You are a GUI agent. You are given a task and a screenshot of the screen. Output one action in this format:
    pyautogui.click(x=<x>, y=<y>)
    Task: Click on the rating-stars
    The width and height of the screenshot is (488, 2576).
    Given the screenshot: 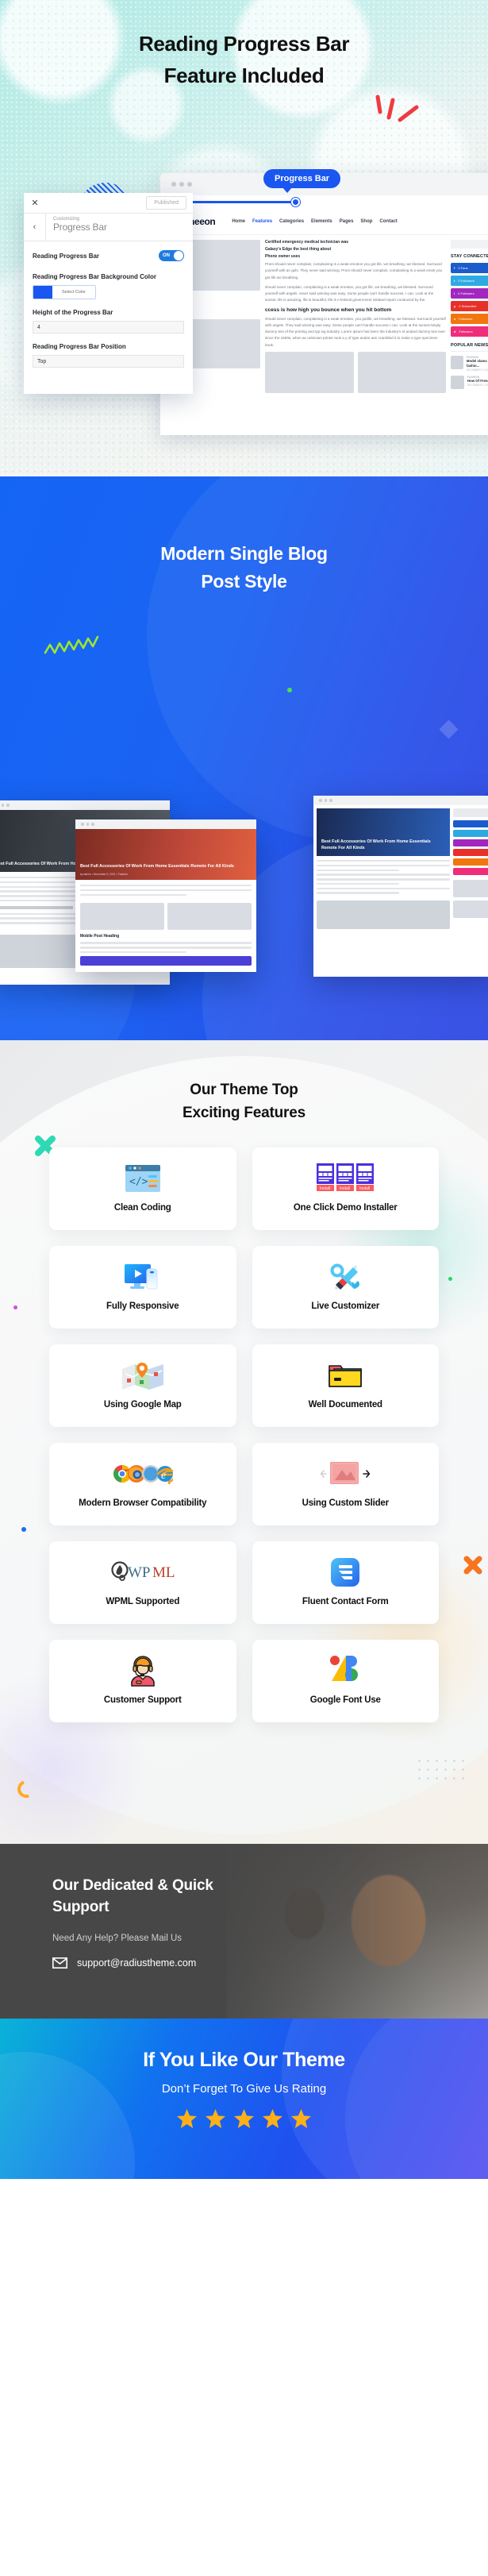 What is the action you would take?
    pyautogui.click(x=244, y=2118)
    